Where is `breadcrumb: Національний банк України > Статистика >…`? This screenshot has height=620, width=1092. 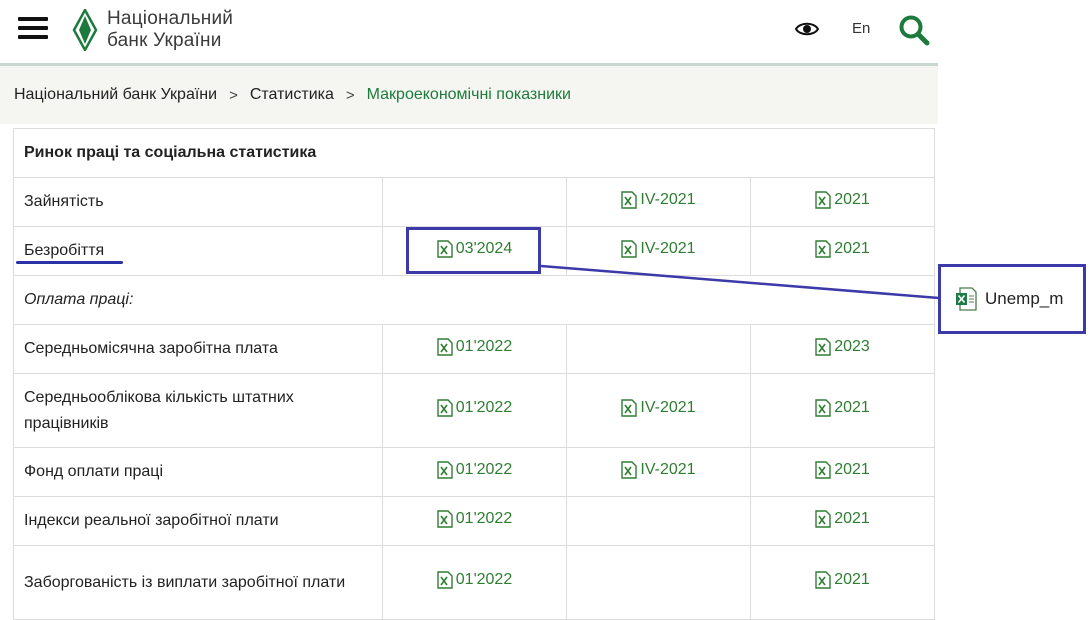
breadcrumb: Національний банк України > Статистика >… is located at coordinates (469, 95).